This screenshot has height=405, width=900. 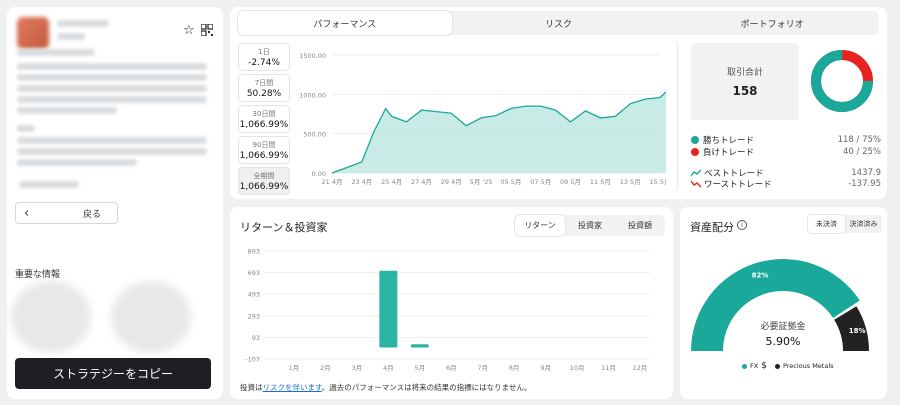 I want to click on series-area, so click(x=499, y=132).